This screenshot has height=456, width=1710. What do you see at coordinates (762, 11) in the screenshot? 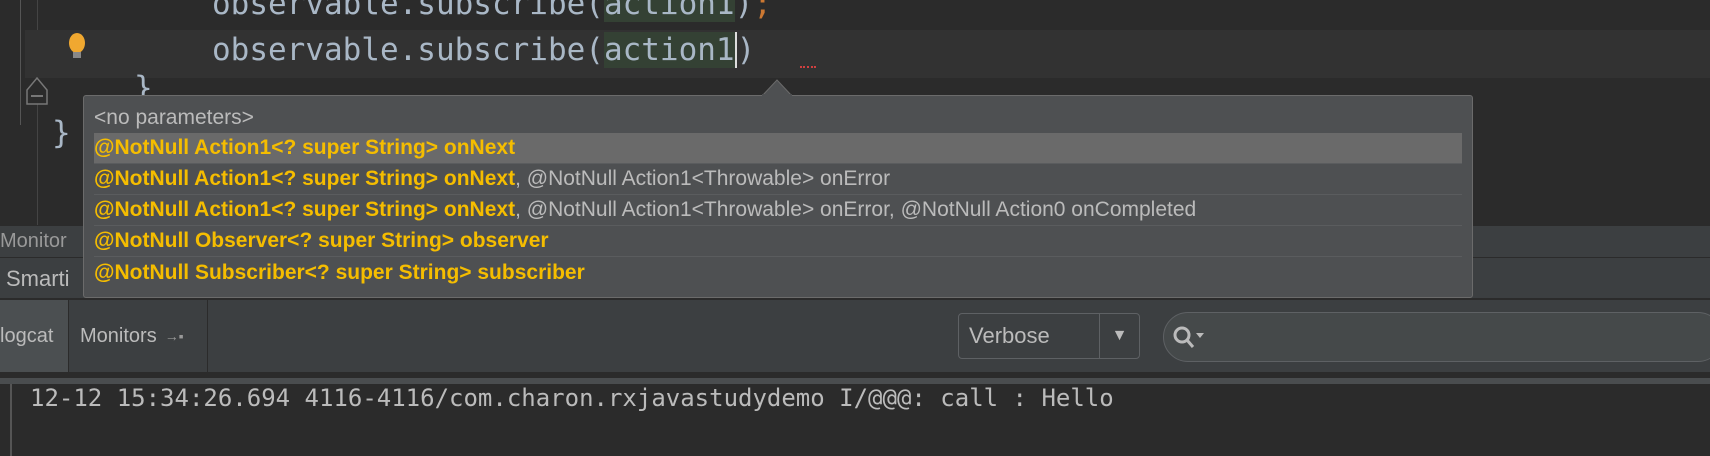
I see `code-semicolon: ;` at bounding box center [762, 11].